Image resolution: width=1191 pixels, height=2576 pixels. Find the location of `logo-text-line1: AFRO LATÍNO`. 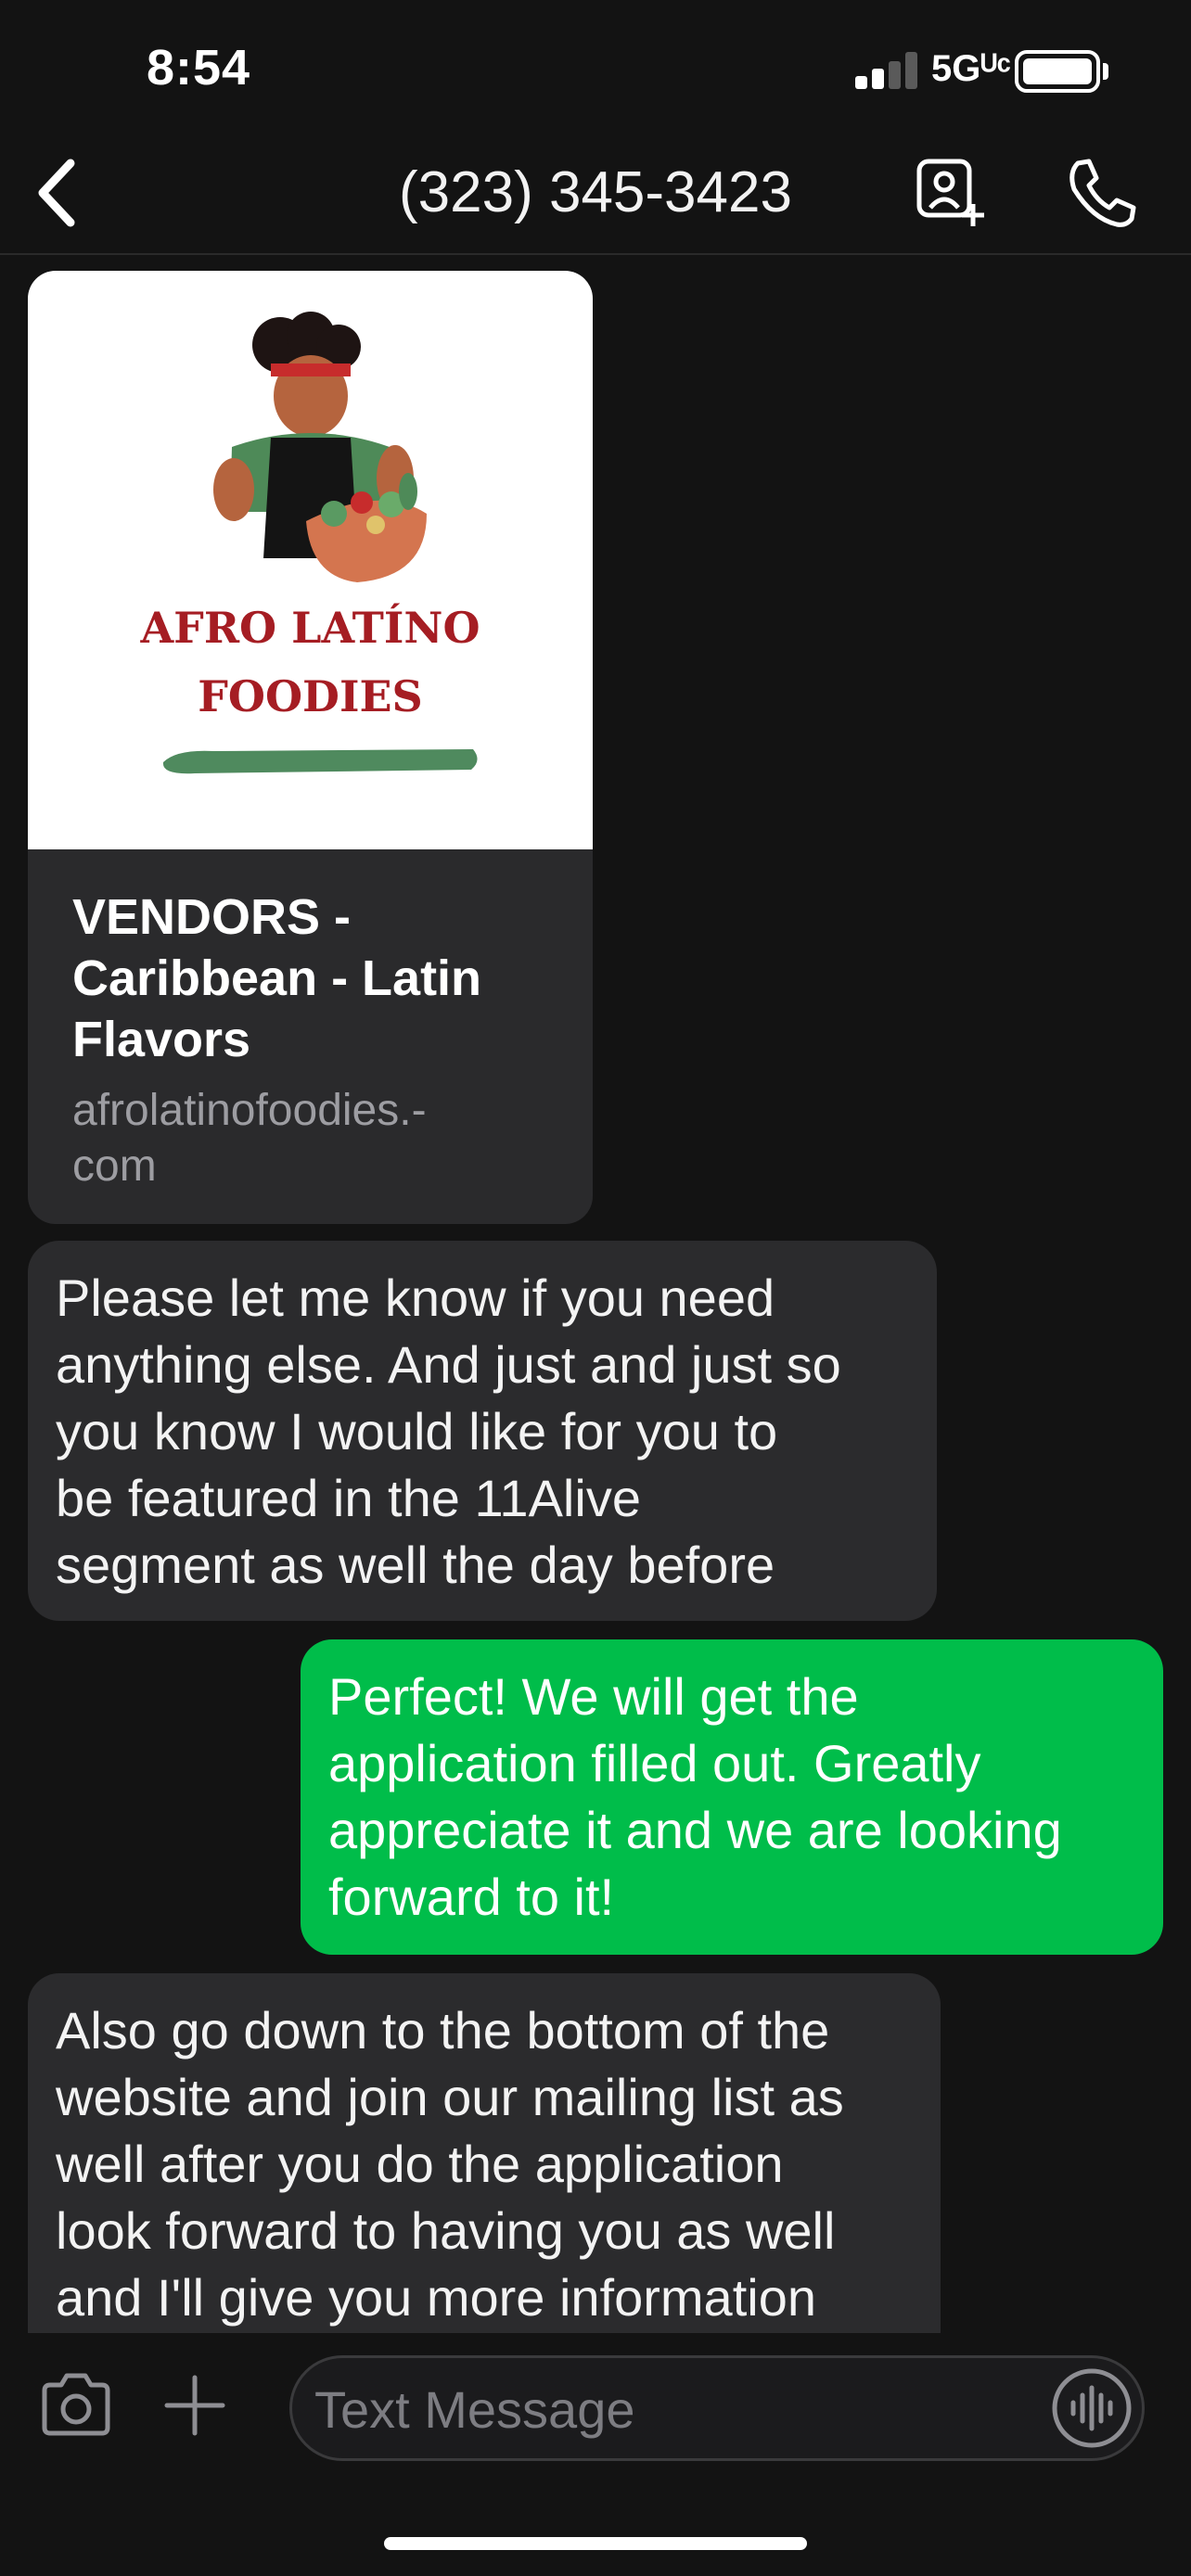

logo-text-line1: AFRO LATÍNO is located at coordinates (310, 628).